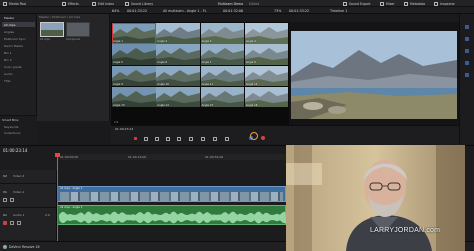 This screenshot has width=474, height=251. What do you see at coordinates (254, 136) in the screenshot?
I see `position-lock-icon` at bounding box center [254, 136].